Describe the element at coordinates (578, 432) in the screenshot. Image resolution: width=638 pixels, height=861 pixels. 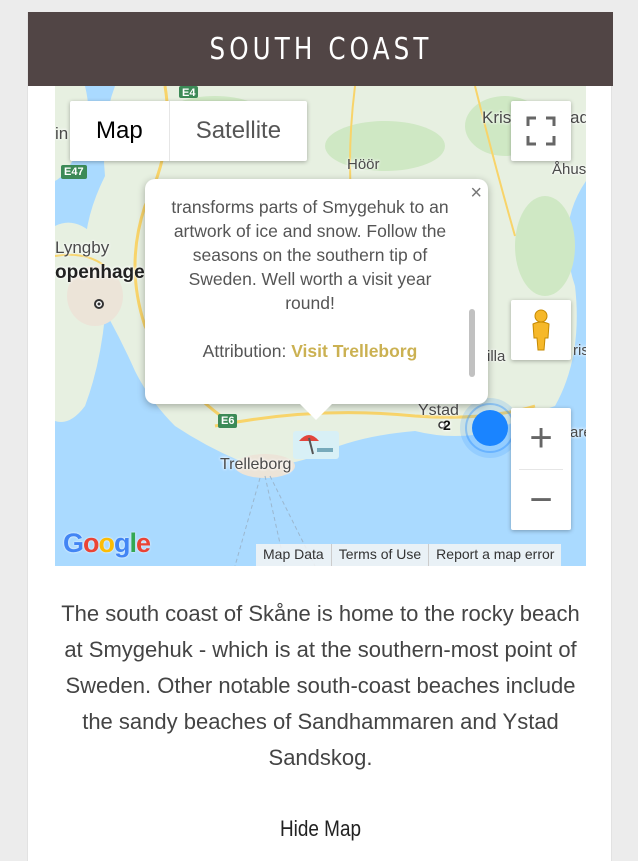
I see `map-label-are: are` at that location.